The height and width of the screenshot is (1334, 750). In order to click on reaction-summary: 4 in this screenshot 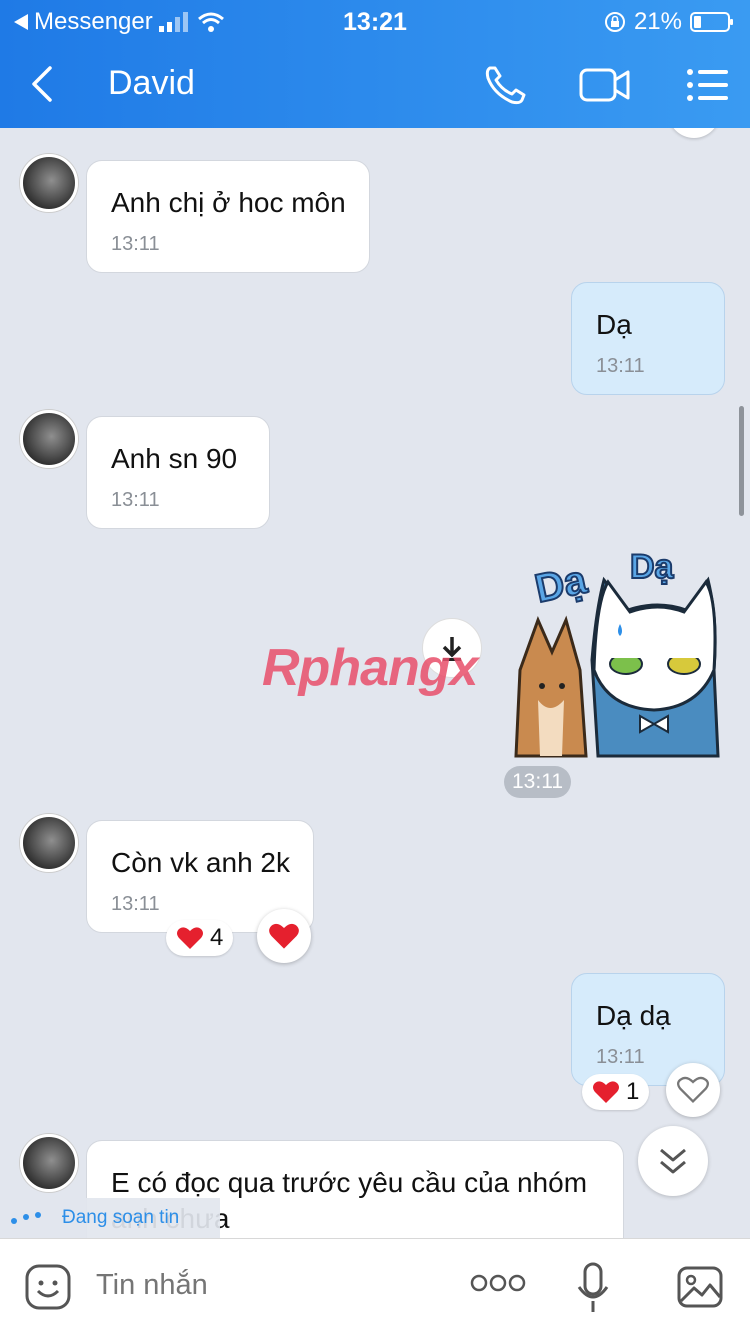, I will do `click(200, 938)`.